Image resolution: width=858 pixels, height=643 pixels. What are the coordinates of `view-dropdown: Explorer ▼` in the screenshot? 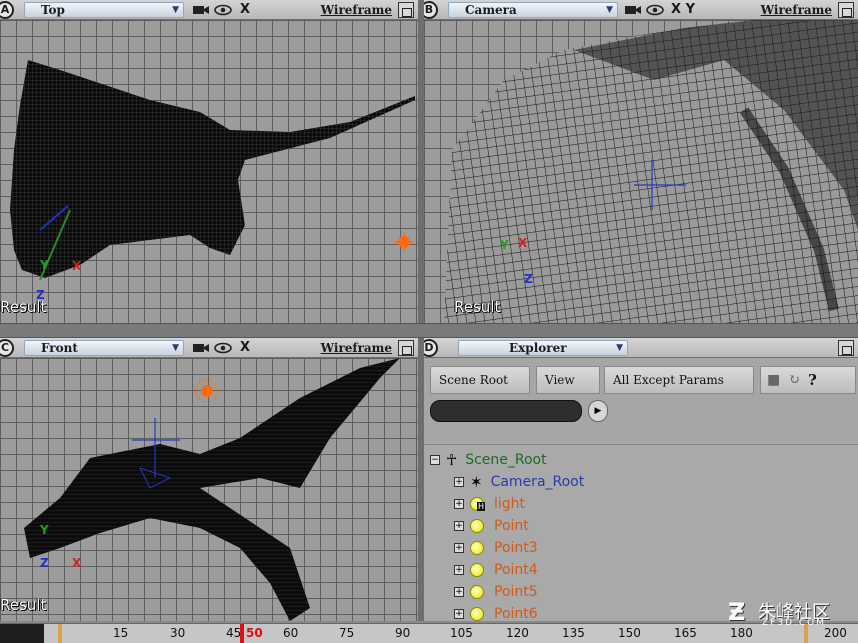 It's located at (543, 347).